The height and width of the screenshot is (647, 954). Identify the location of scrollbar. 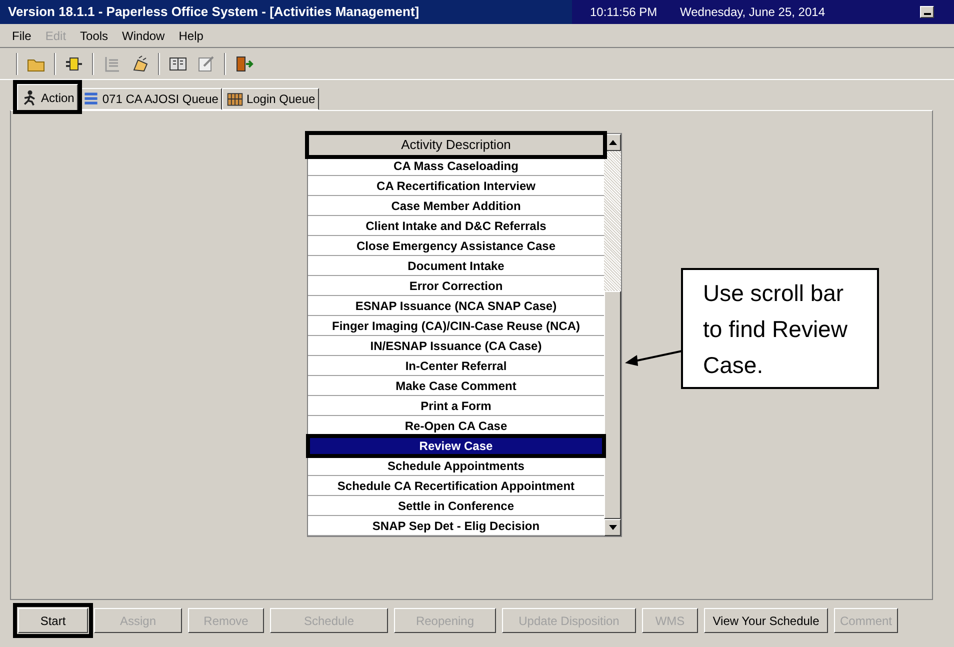
(612, 335).